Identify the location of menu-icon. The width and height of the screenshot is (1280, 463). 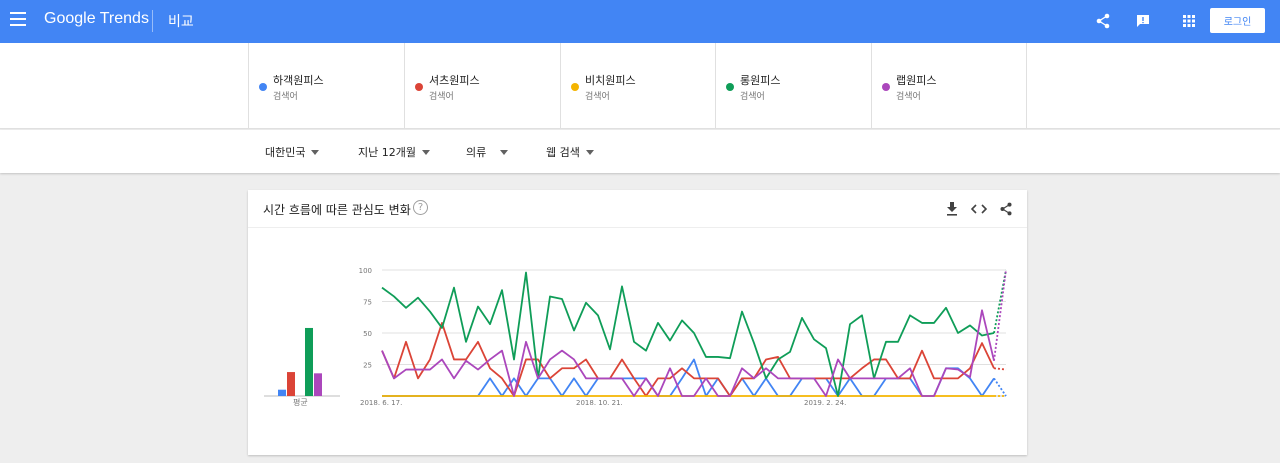
(18, 19).